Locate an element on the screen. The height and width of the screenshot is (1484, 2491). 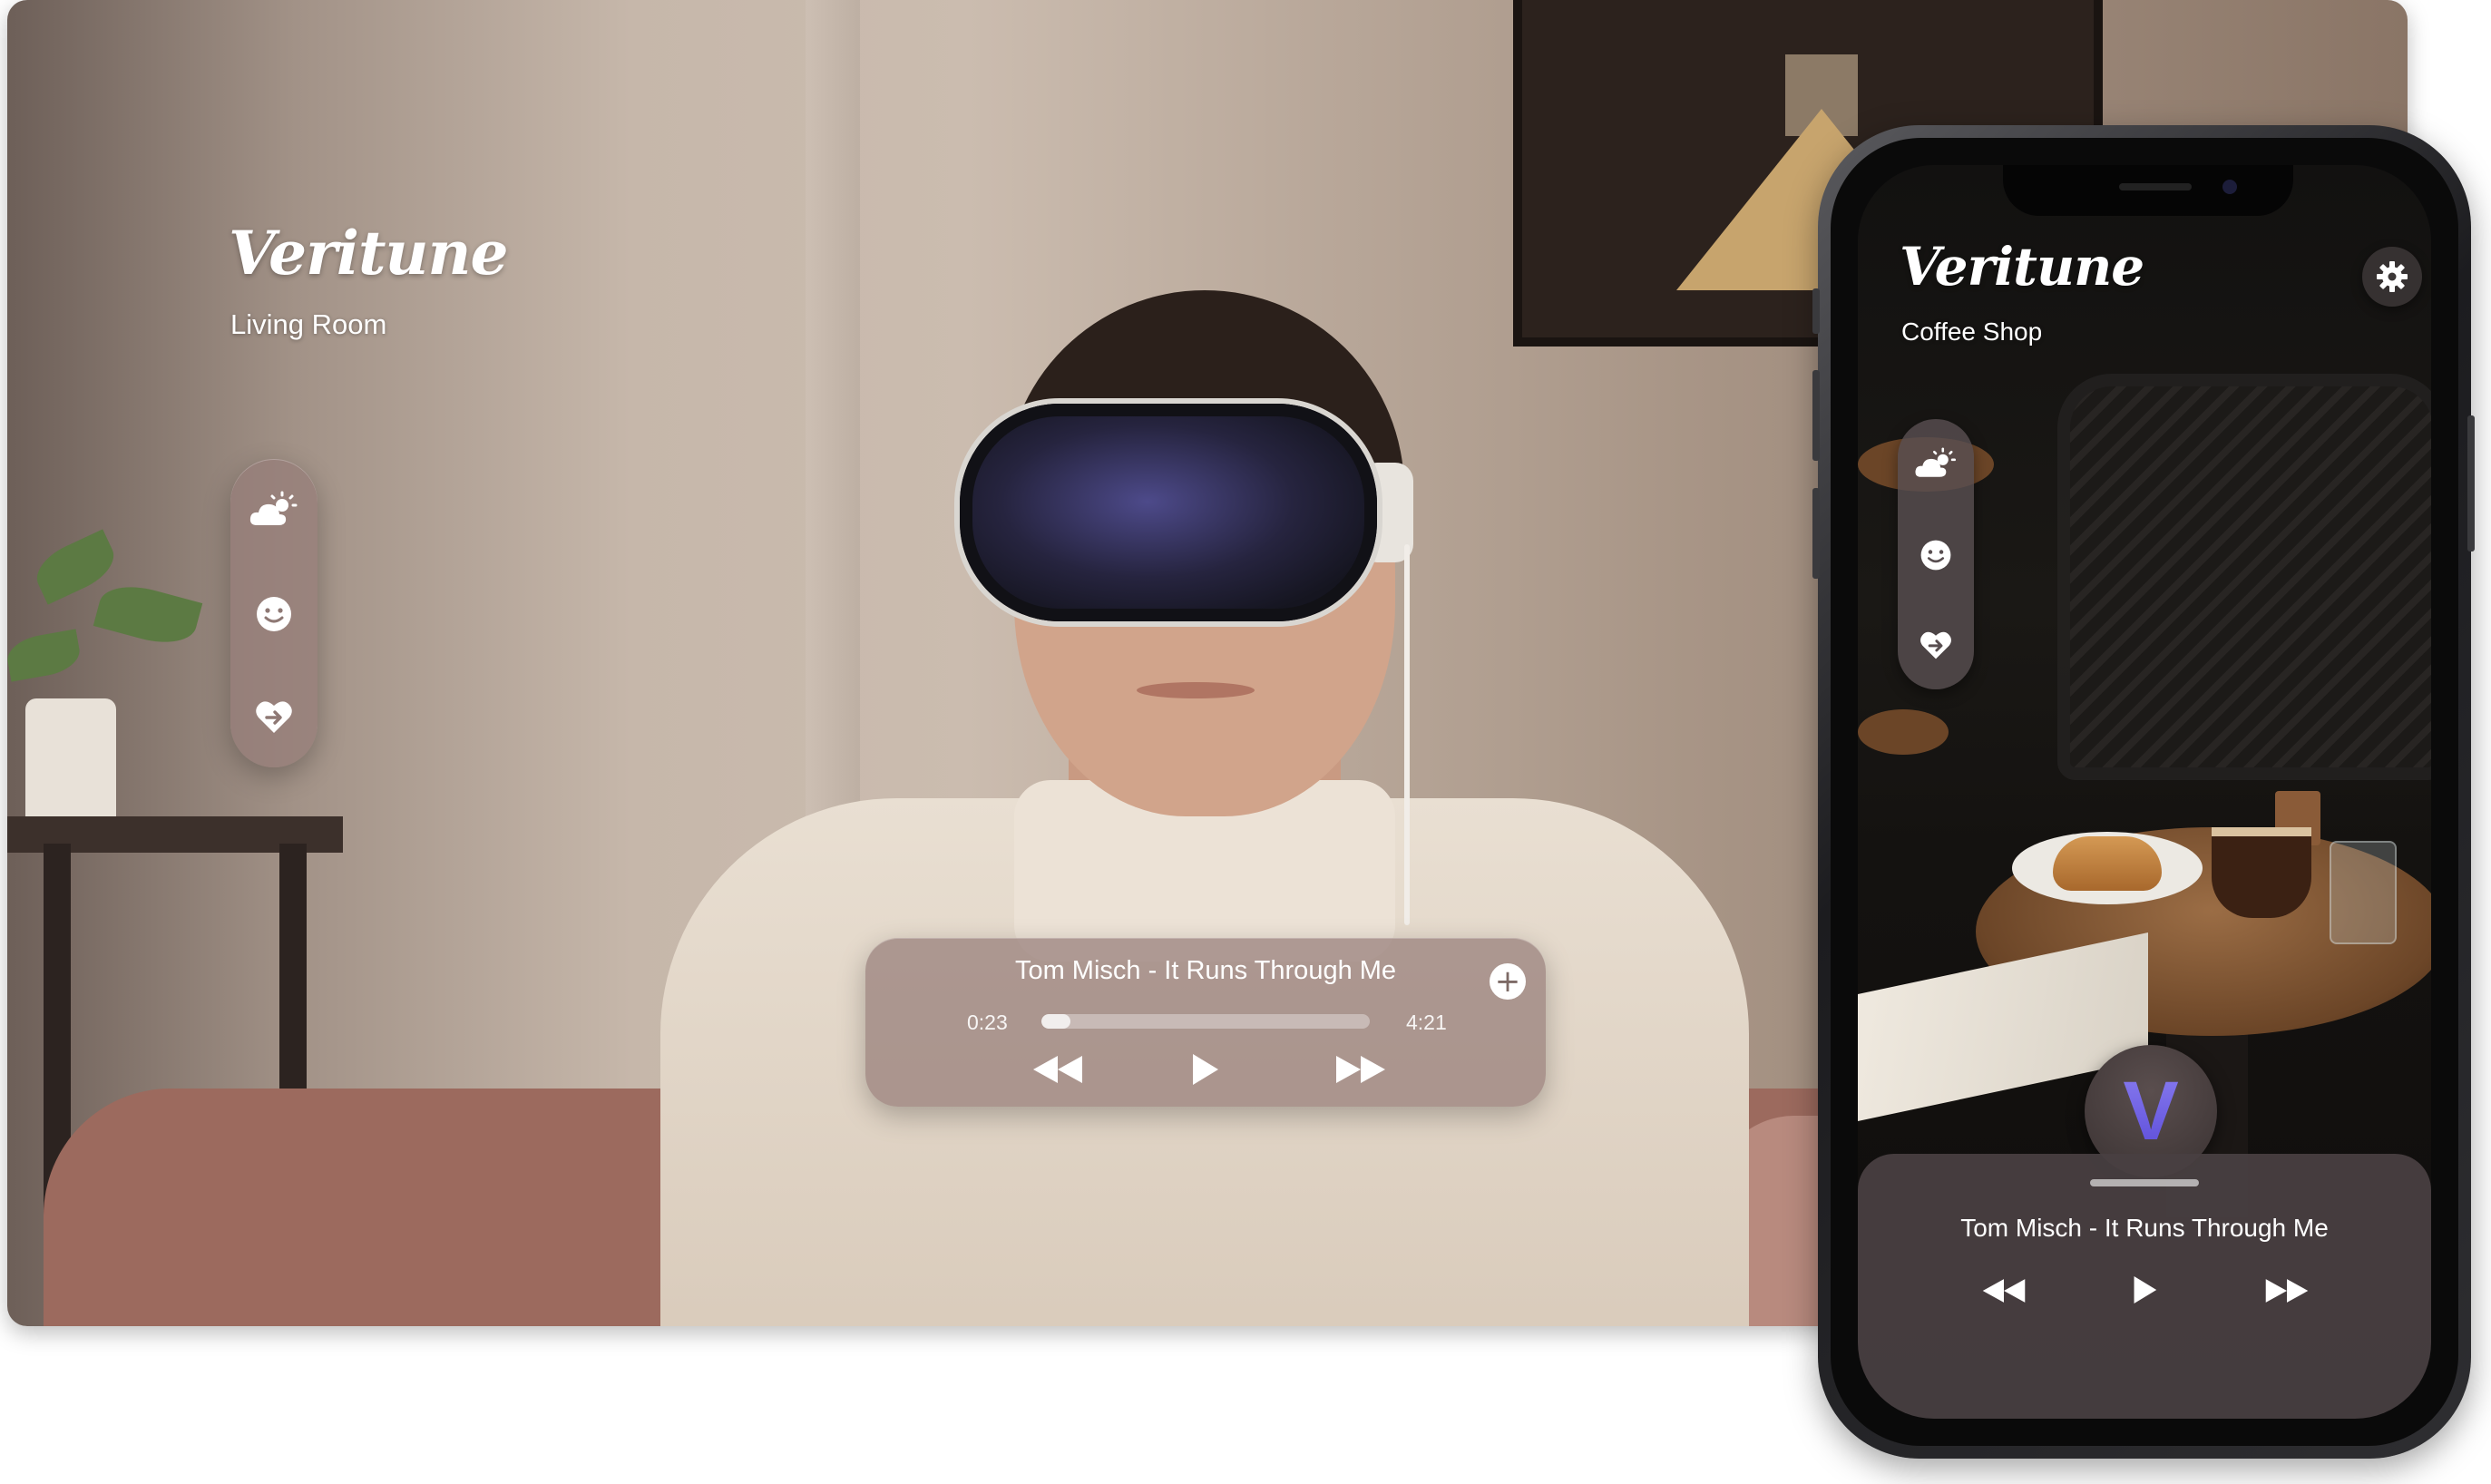
vr-headset is located at coordinates (1168, 512).